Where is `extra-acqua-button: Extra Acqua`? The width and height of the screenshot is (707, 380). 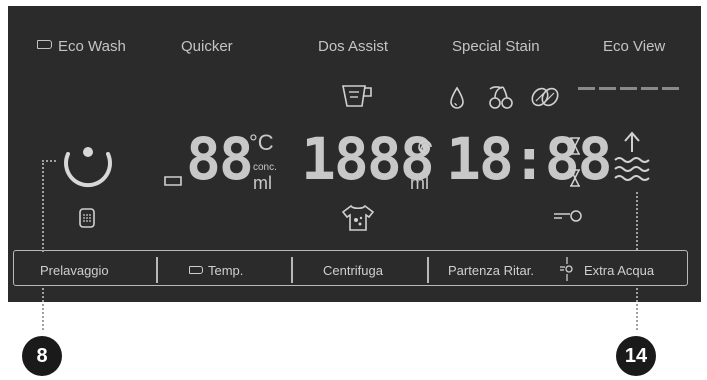 extra-acqua-button: Extra Acqua is located at coordinates (619, 270).